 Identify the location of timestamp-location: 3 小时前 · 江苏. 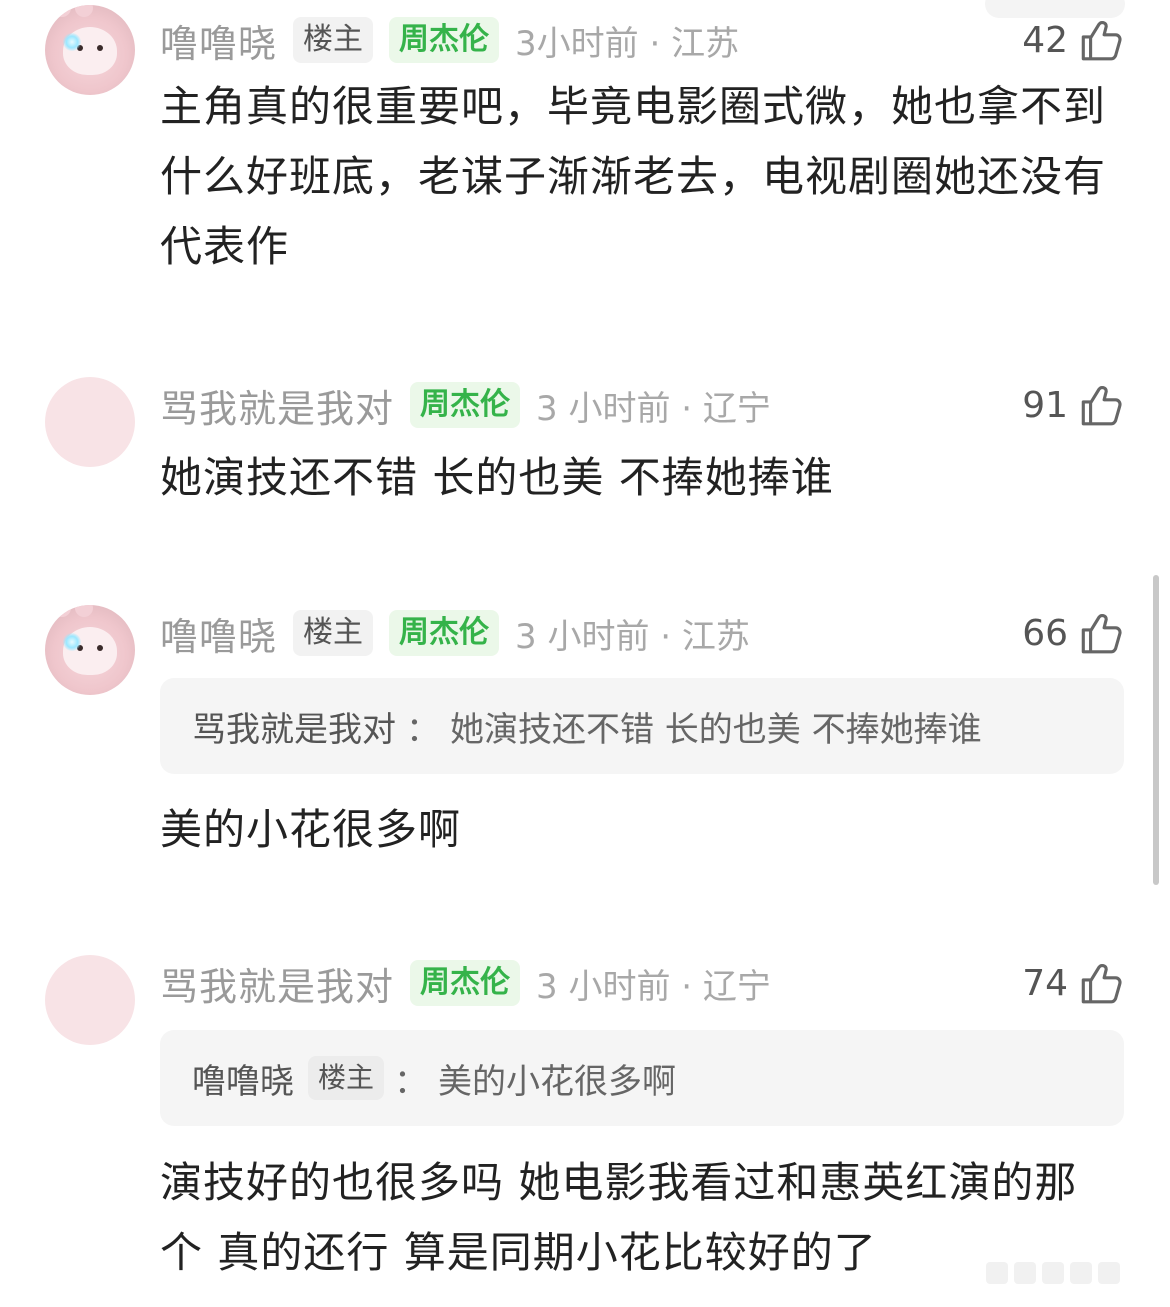
(632, 636).